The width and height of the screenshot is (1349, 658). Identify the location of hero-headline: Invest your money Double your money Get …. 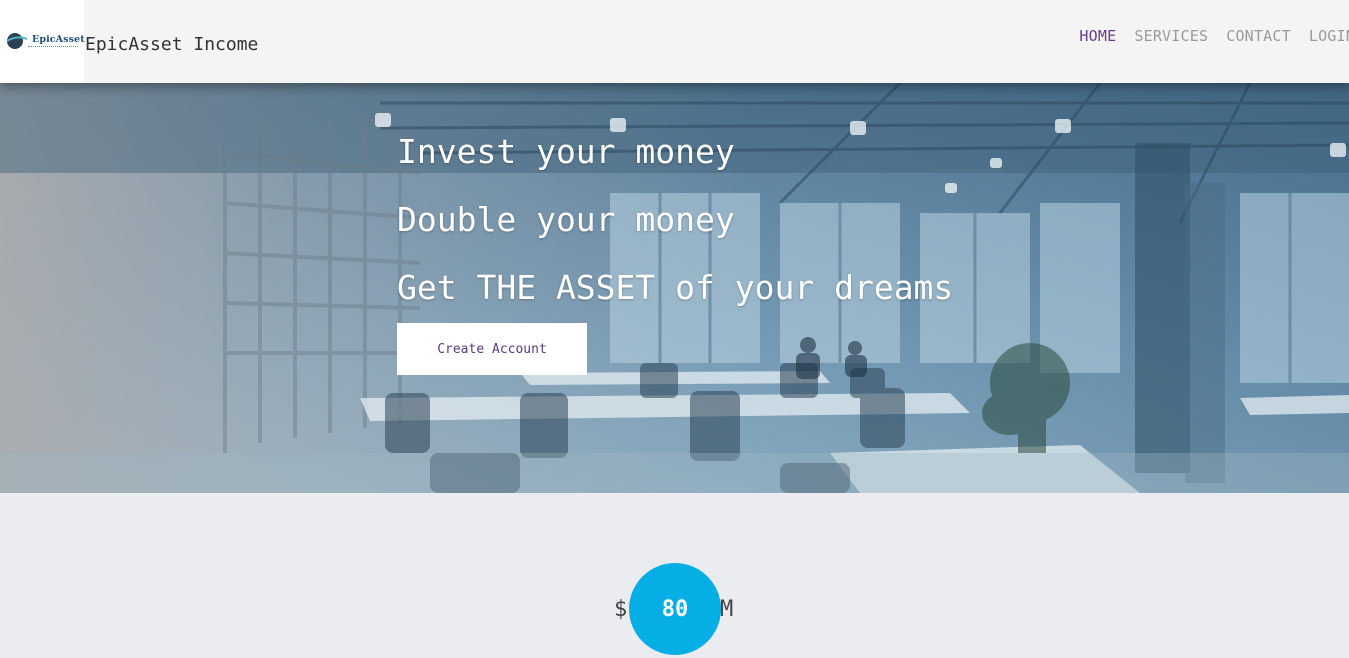
(675, 219).